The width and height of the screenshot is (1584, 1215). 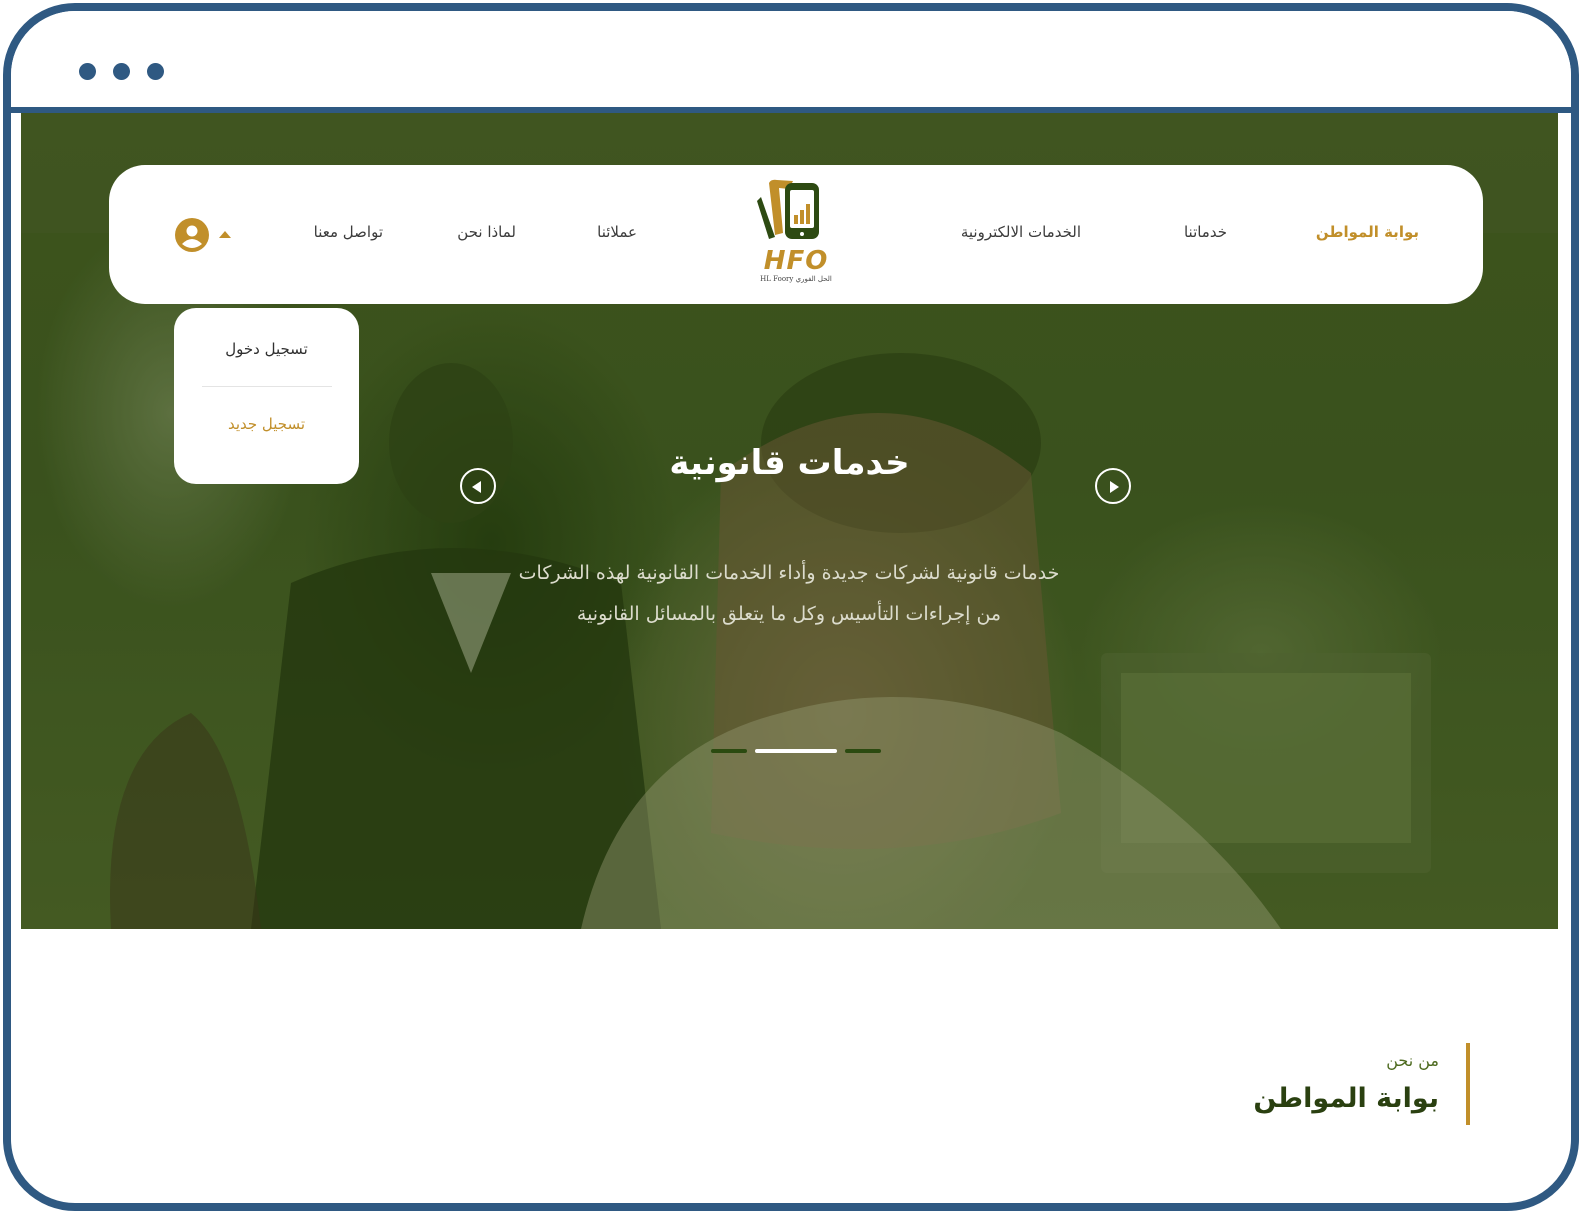 I want to click on caret-up-icon, so click(x=225, y=234).